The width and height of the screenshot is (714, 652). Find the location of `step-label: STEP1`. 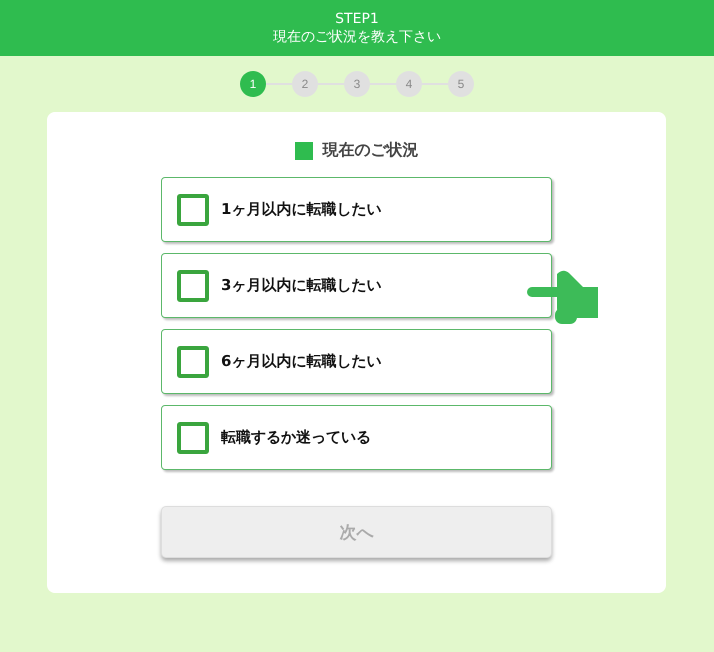

step-label: STEP1 is located at coordinates (357, 19).